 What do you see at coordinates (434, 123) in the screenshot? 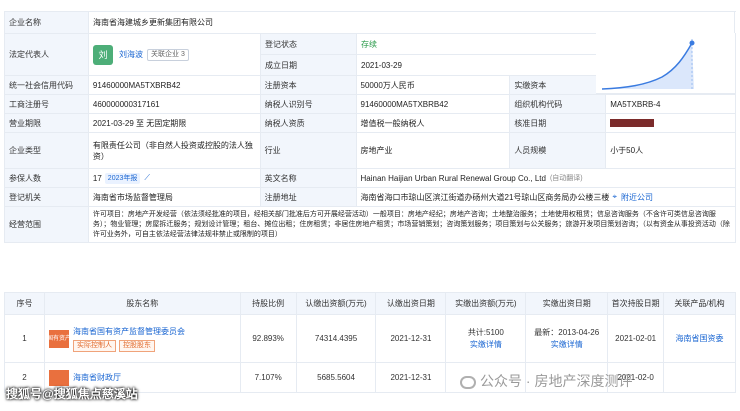
I see `taxpayer: 增值税一般纳税人` at bounding box center [434, 123].